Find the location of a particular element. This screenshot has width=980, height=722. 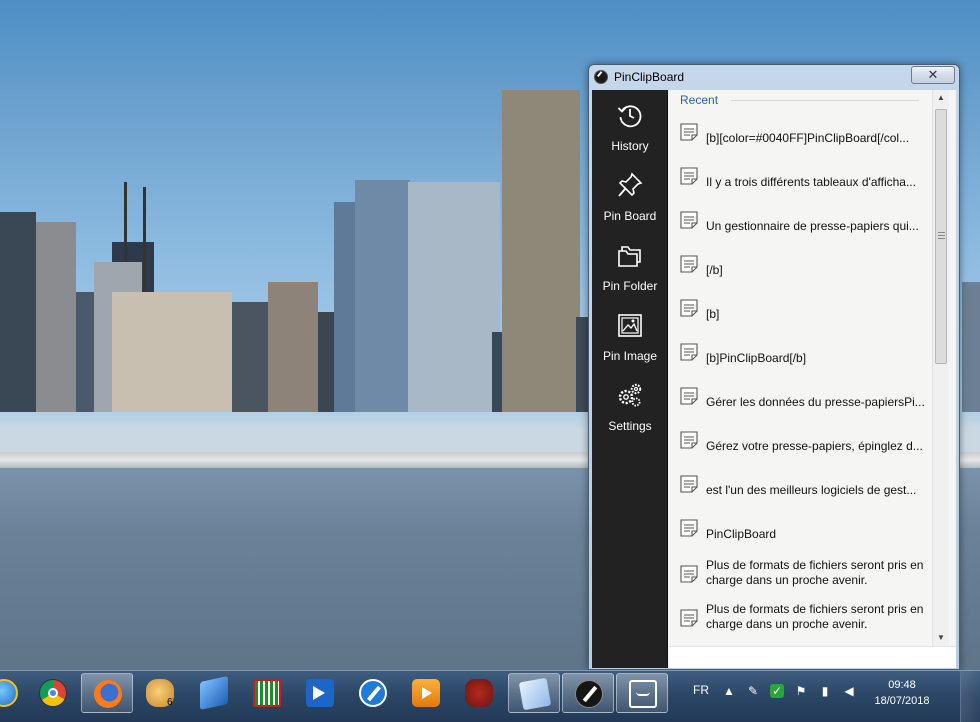

pin-icon is located at coordinates (630, 184).